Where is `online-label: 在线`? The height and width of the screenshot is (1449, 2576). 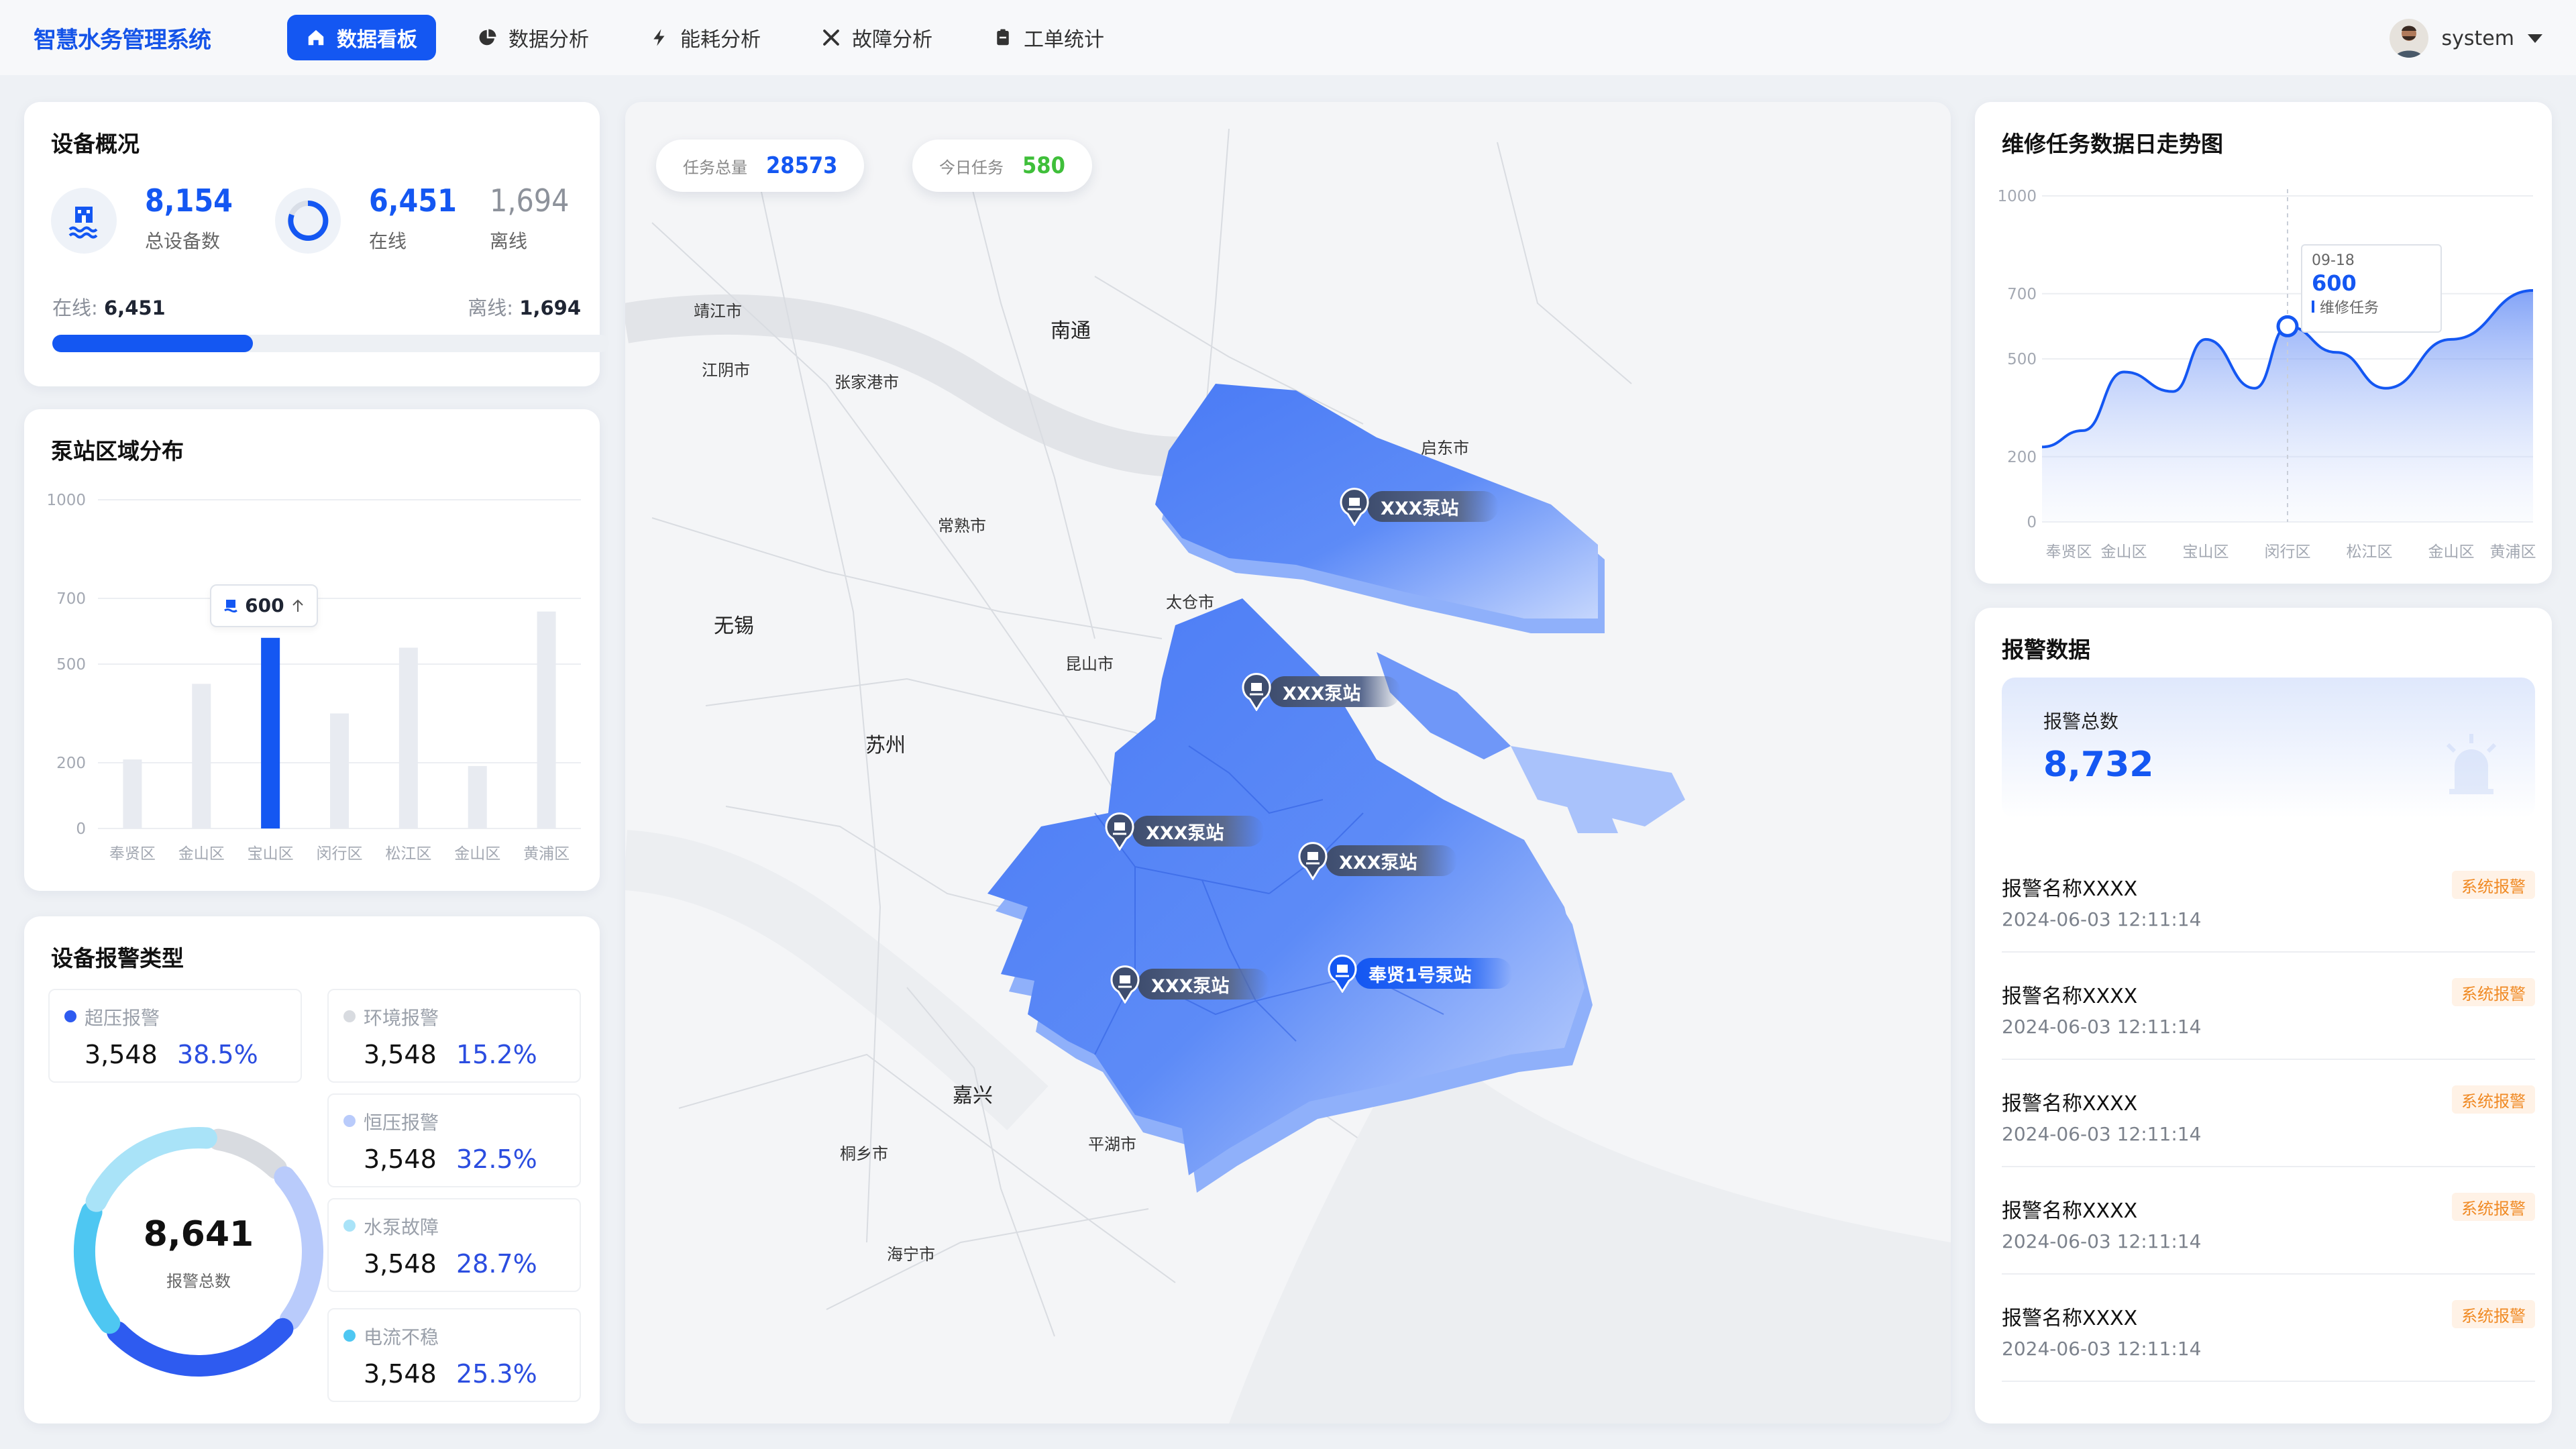
online-label: 在线 is located at coordinates (388, 241).